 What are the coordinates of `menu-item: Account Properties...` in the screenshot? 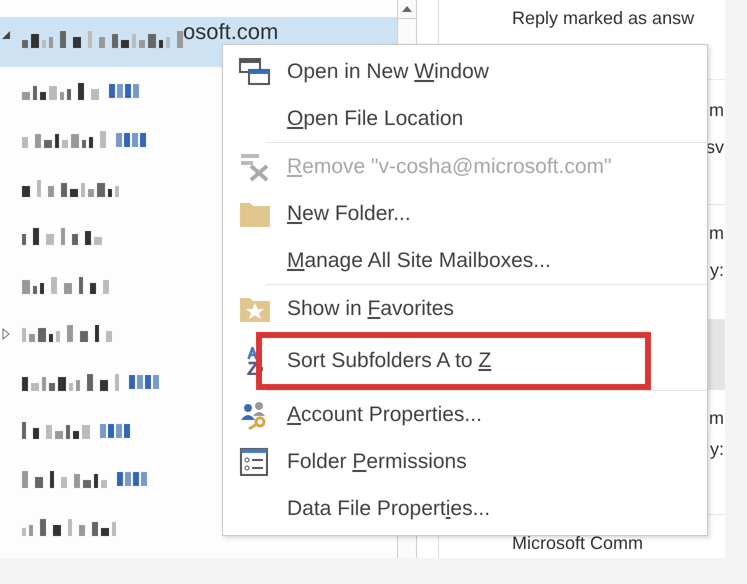 It's located at (465, 414).